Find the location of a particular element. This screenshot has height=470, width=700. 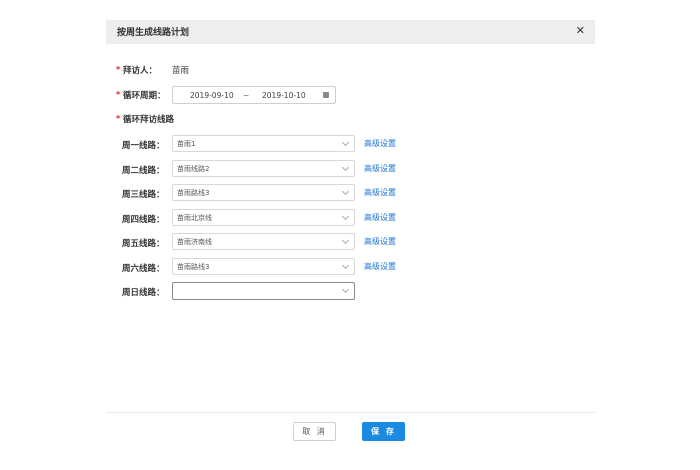

thursday-route-label: 周四线路： is located at coordinates (143, 220).